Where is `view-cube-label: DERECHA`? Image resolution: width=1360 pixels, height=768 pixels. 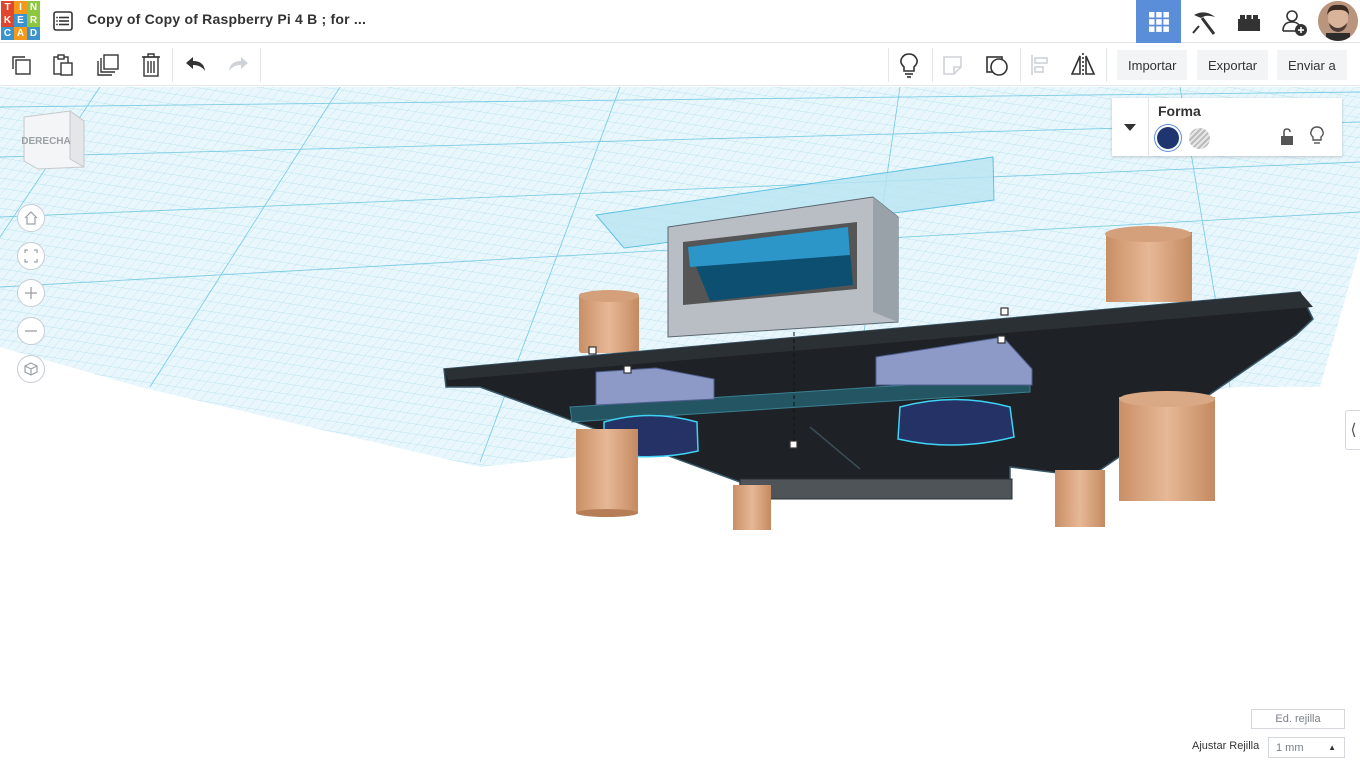
view-cube-label: DERECHA is located at coordinates (46, 141).